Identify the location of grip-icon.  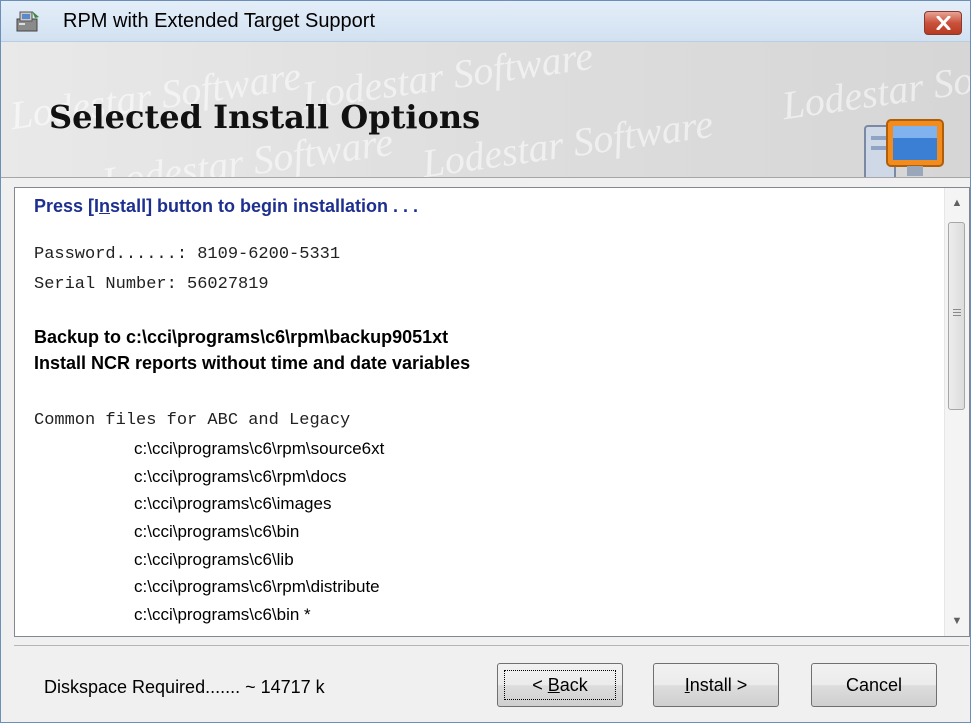
(957, 313).